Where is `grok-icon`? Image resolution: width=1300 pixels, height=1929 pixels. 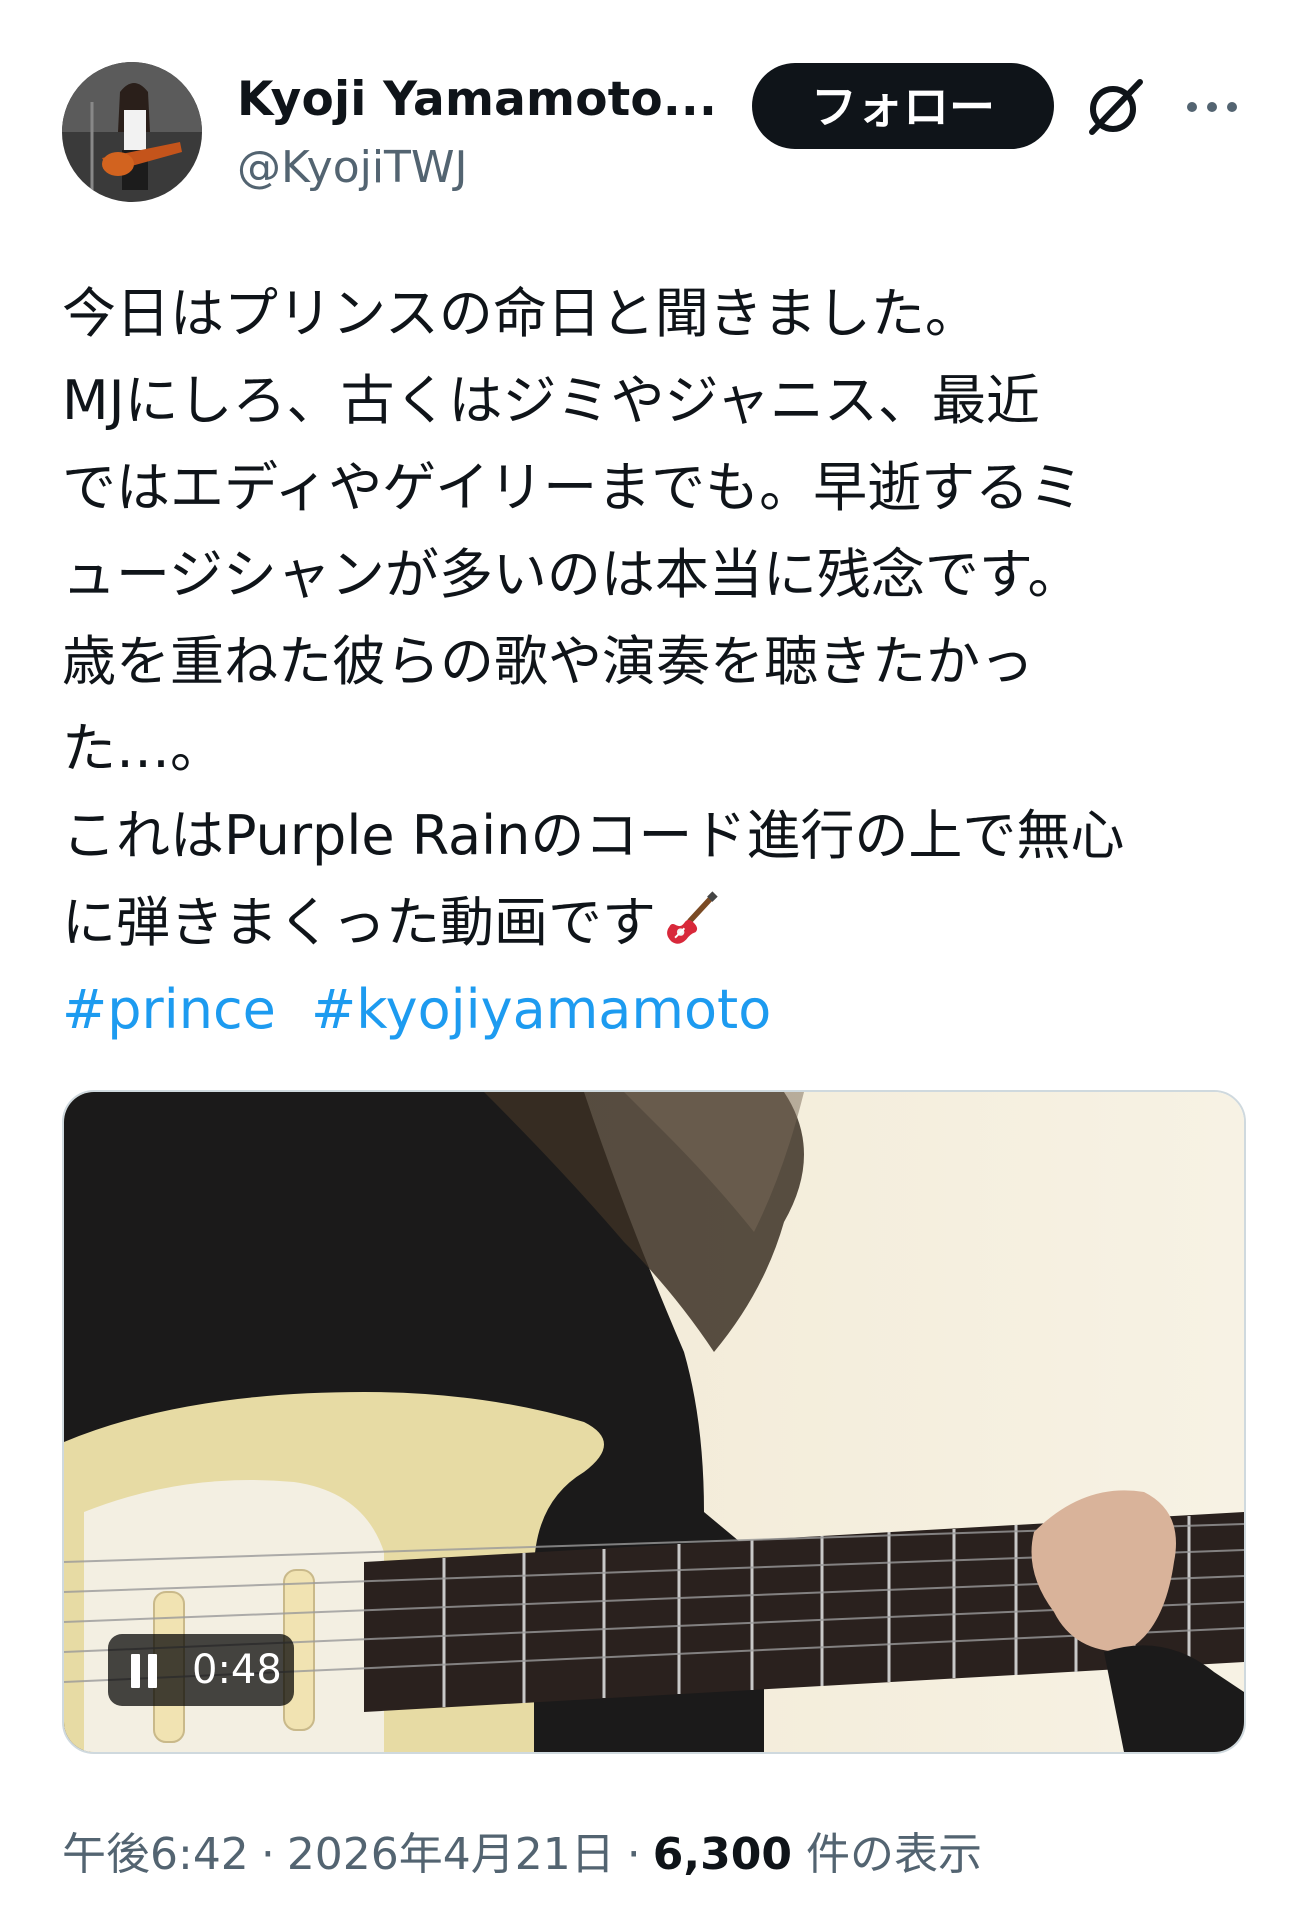 grok-icon is located at coordinates (1115, 107).